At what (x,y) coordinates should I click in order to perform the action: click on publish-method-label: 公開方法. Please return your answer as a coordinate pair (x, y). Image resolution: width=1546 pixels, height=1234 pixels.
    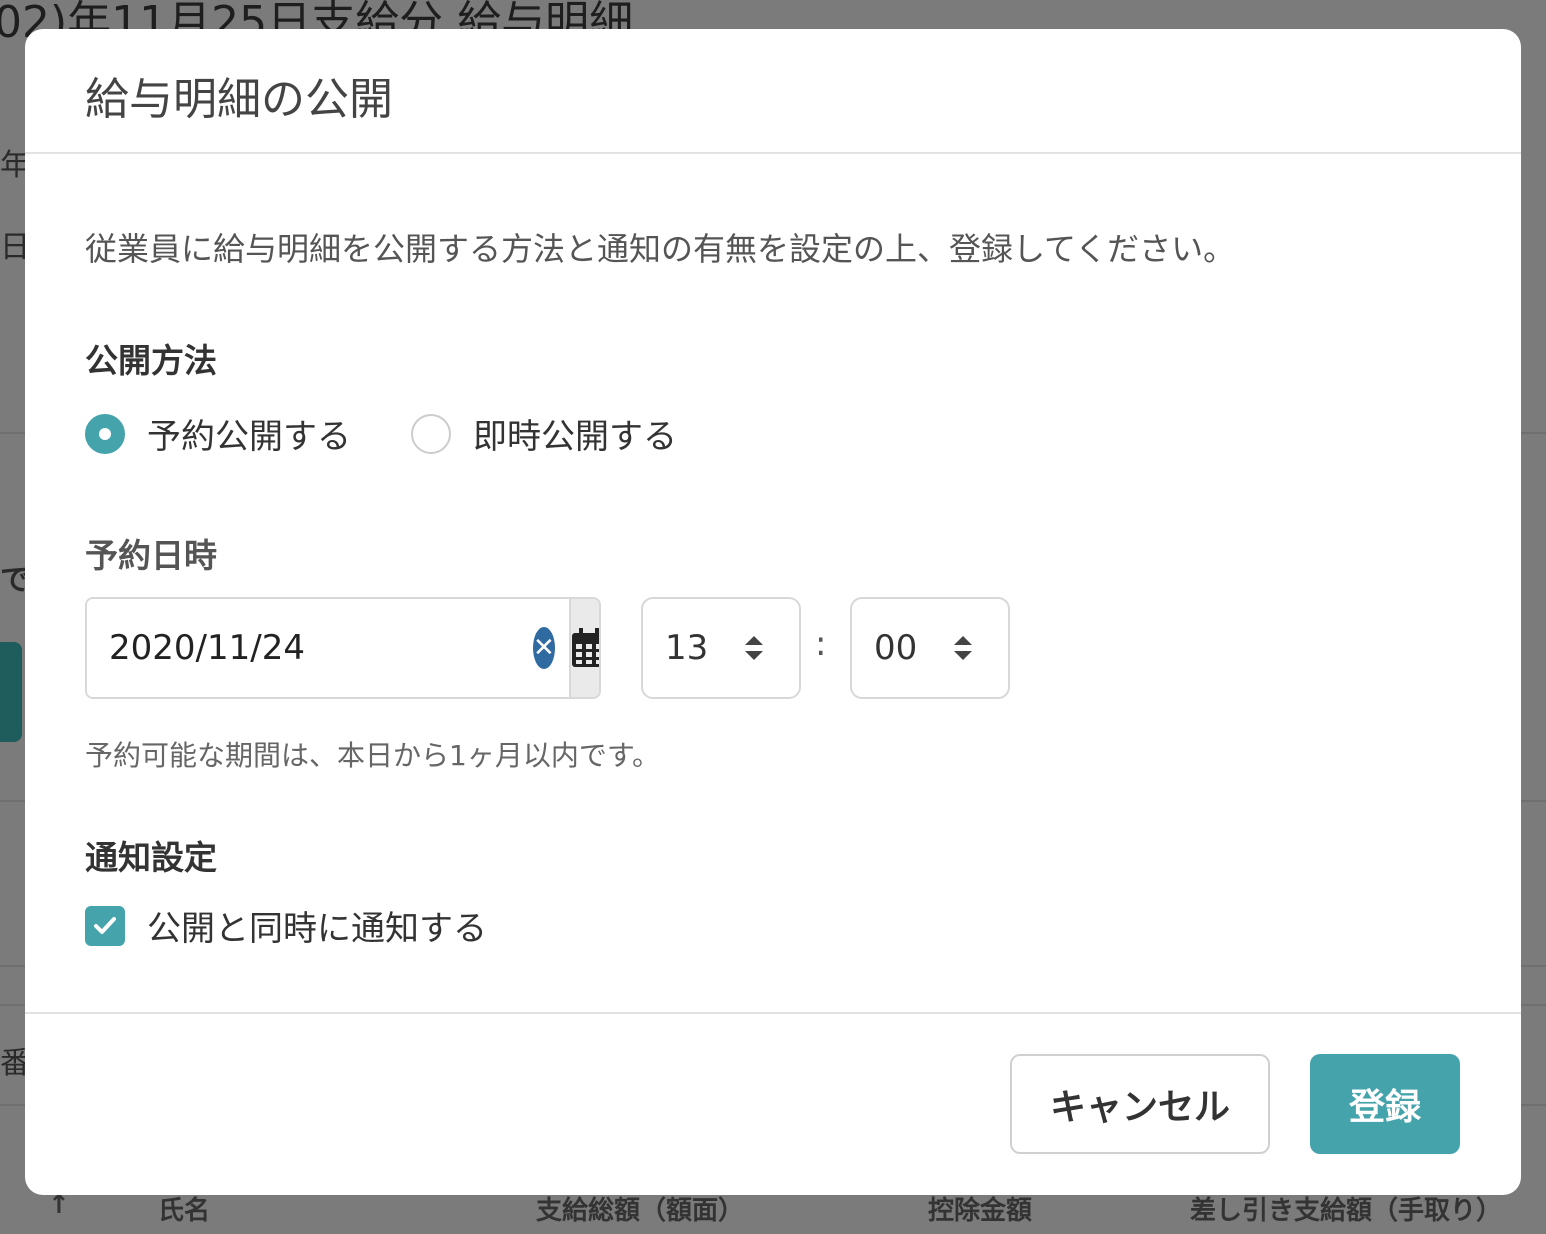
    Looking at the image, I should click on (151, 360).